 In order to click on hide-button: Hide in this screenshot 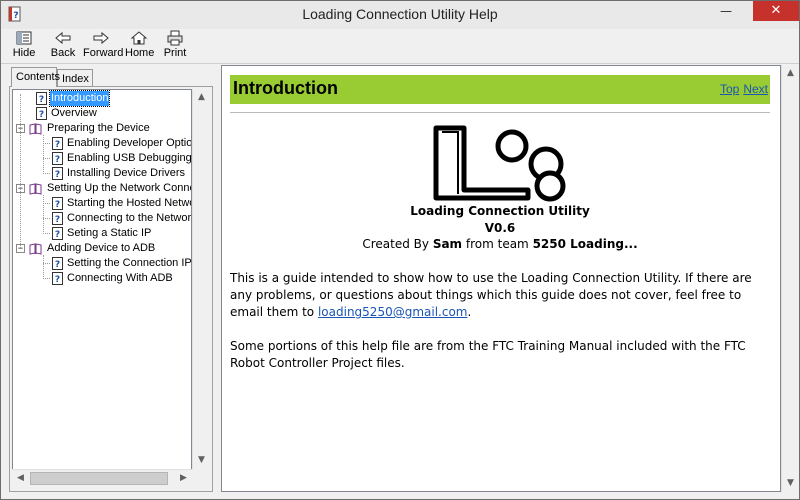, I will do `click(24, 46)`.